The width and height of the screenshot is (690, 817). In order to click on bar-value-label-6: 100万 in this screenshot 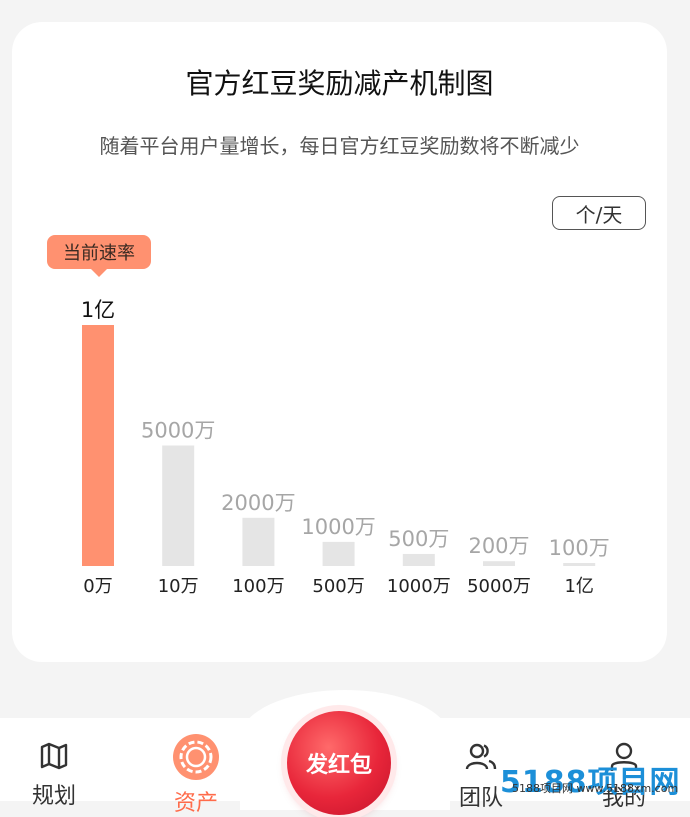, I will do `click(579, 548)`.